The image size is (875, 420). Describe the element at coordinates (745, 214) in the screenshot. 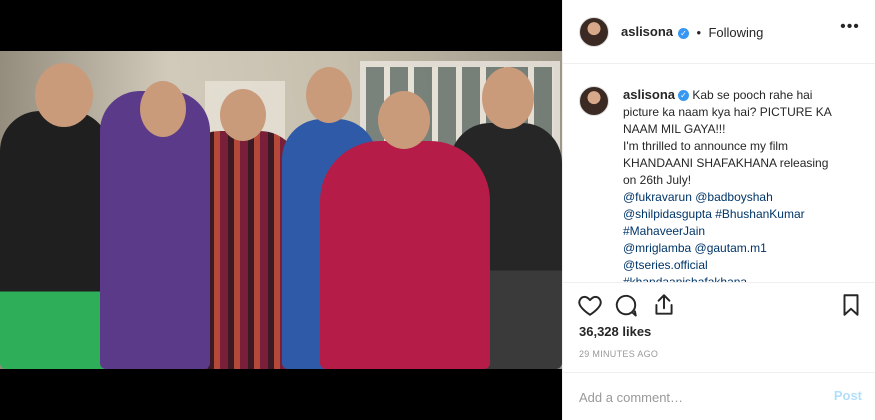

I see `caption-mentions: @shilpidasgupta #BhushanKumar` at that location.